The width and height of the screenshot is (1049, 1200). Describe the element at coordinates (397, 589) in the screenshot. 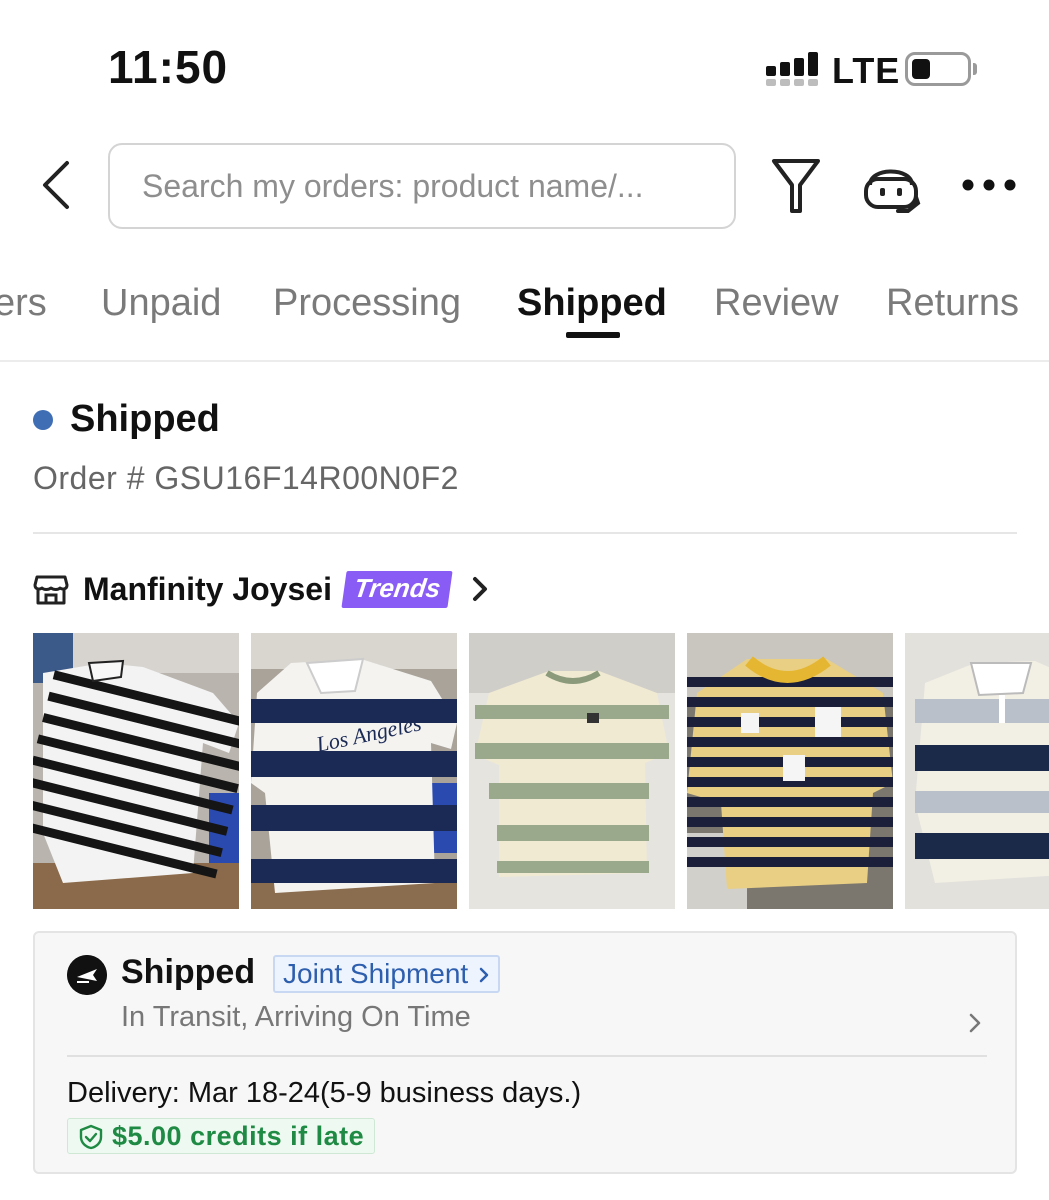

I see `trends-badge: Trends` at that location.